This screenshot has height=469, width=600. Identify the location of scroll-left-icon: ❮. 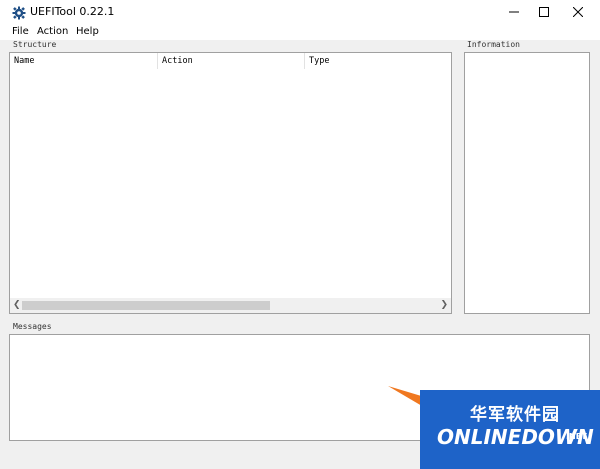
(17, 305).